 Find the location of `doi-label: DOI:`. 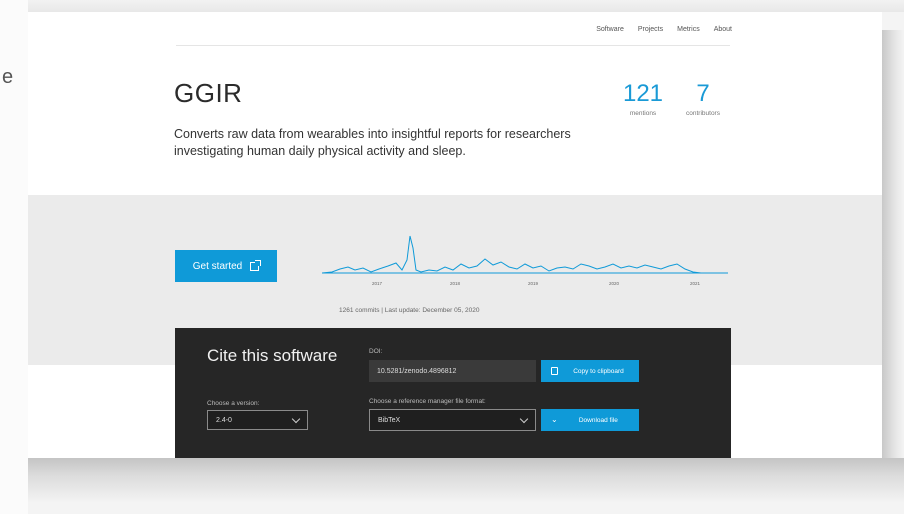

doi-label: DOI: is located at coordinates (376, 351).